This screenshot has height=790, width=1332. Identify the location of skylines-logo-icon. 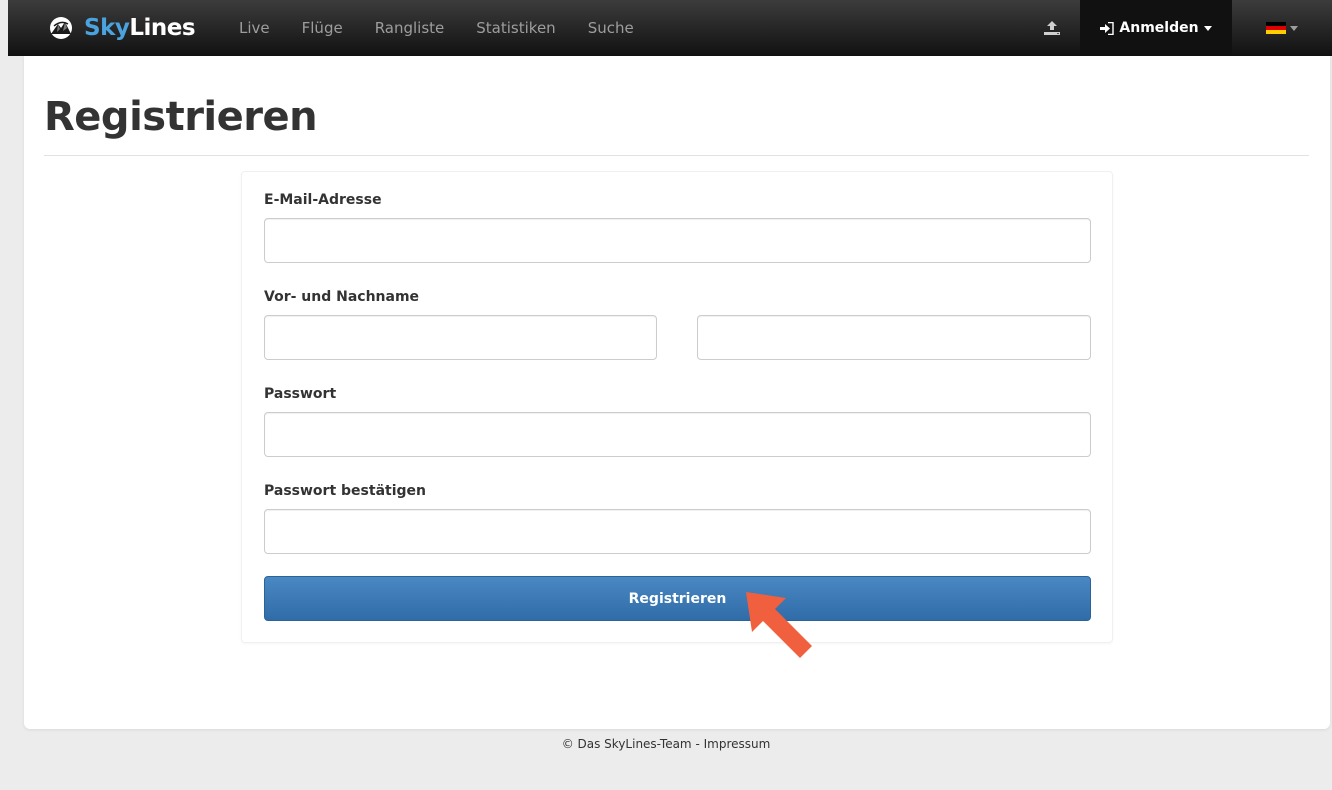
(61, 28).